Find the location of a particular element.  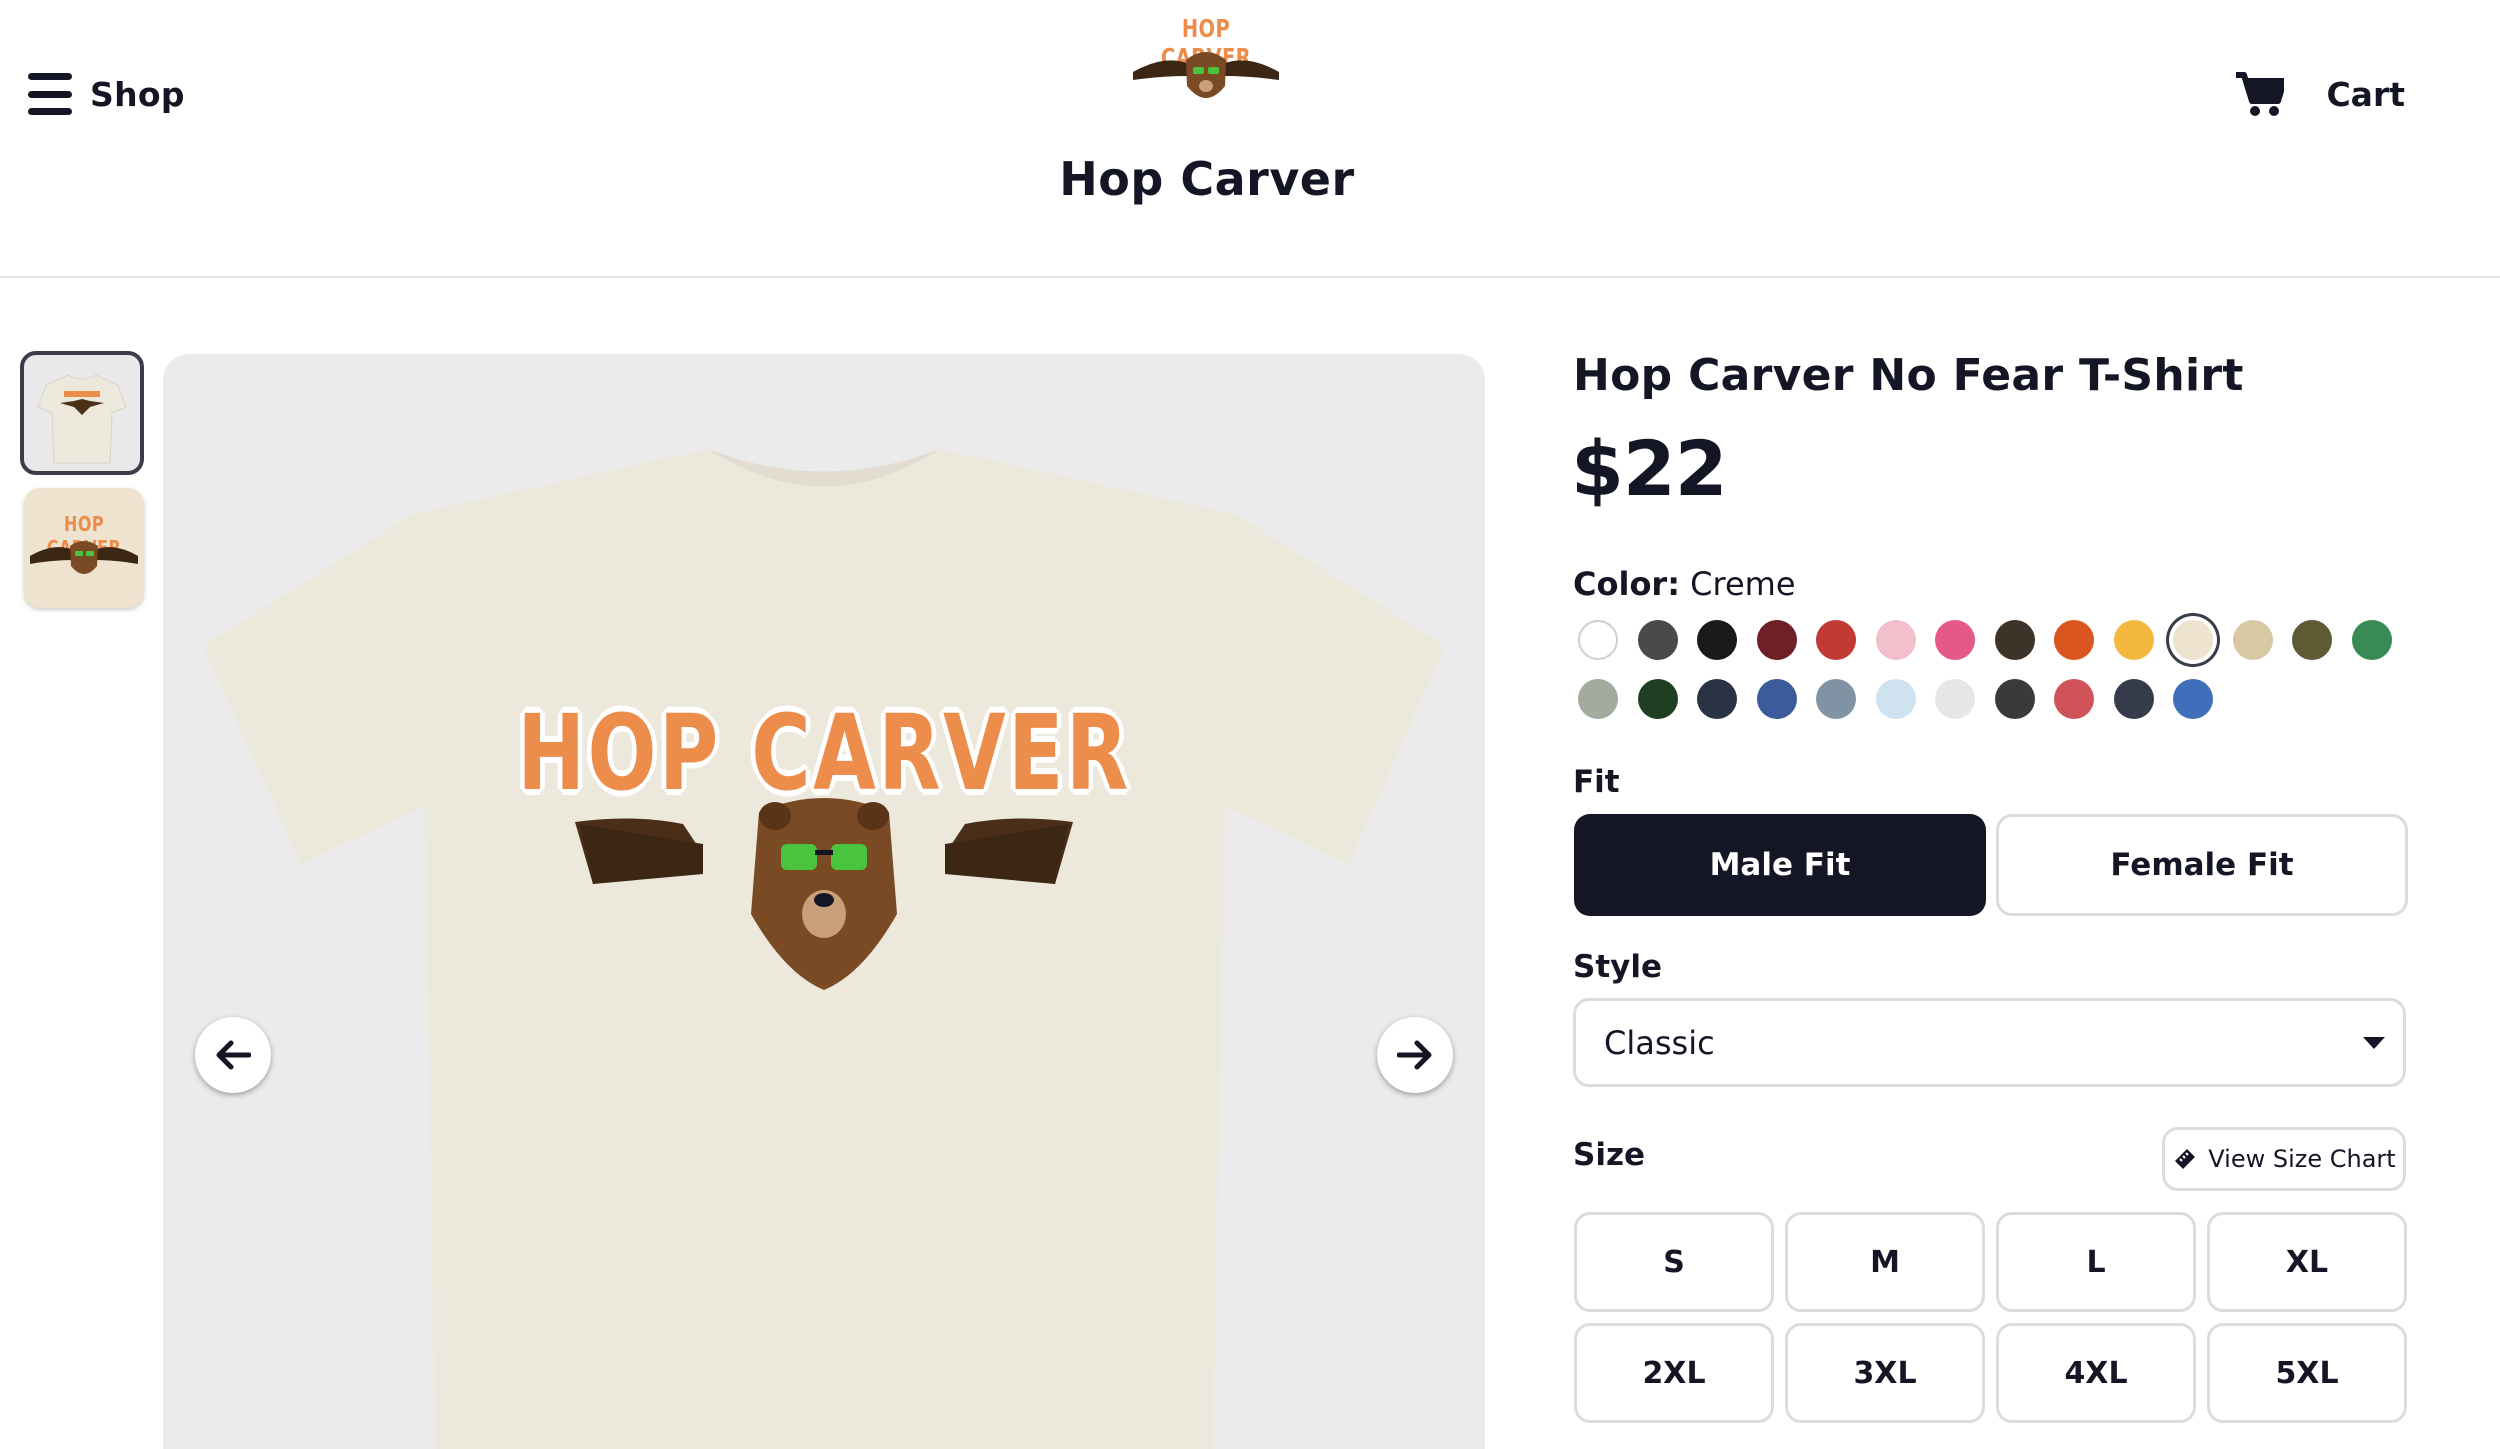

size-button-5xl: 5XL is located at coordinates (2307, 1373).